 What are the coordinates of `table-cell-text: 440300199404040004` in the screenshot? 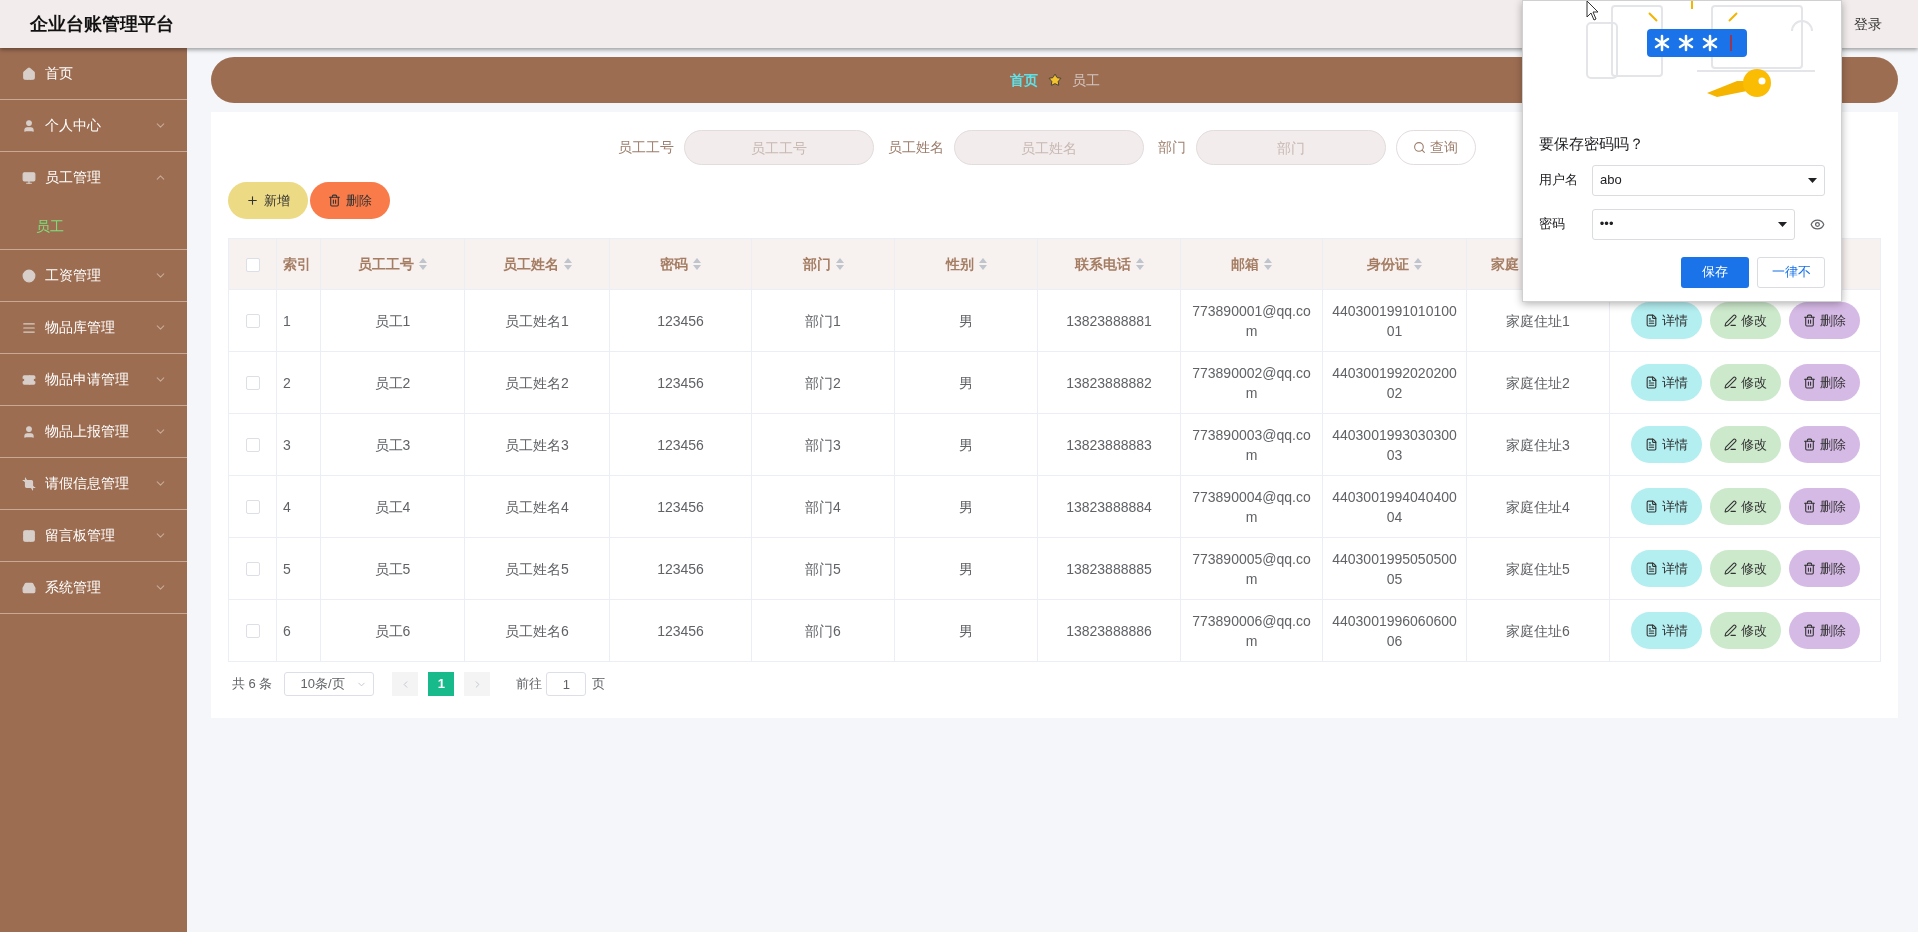 It's located at (1394, 507).